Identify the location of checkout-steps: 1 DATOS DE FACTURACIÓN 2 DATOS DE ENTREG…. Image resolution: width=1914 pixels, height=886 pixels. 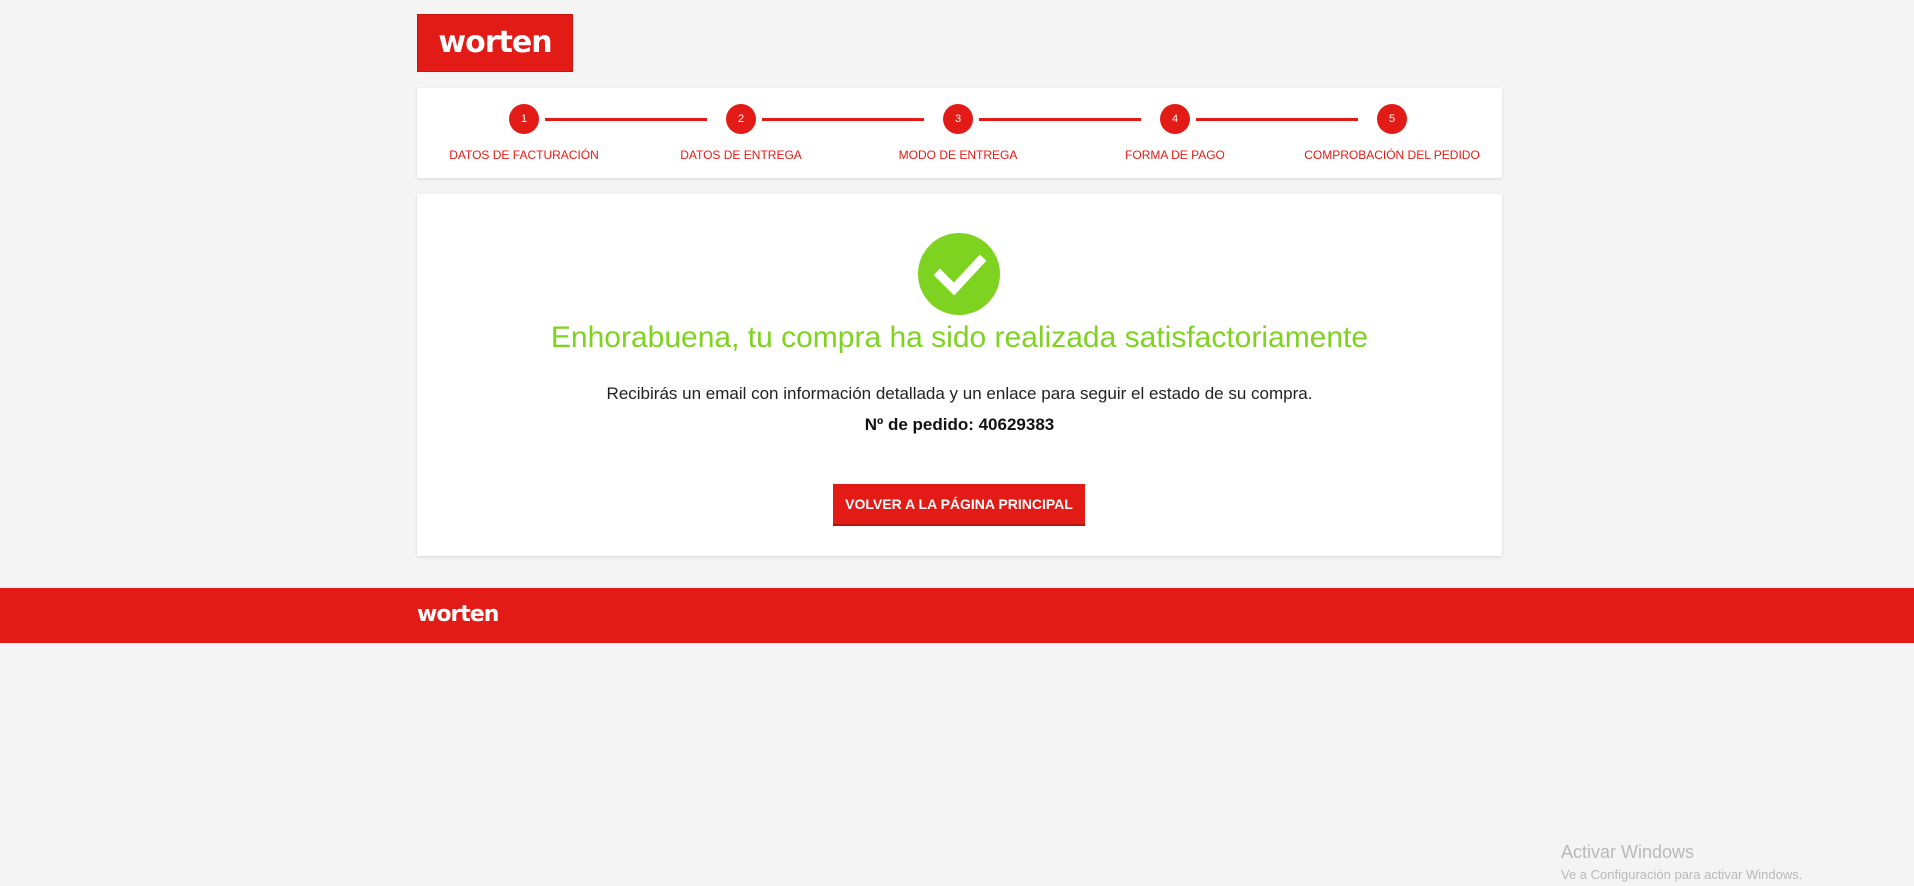
(959, 133).